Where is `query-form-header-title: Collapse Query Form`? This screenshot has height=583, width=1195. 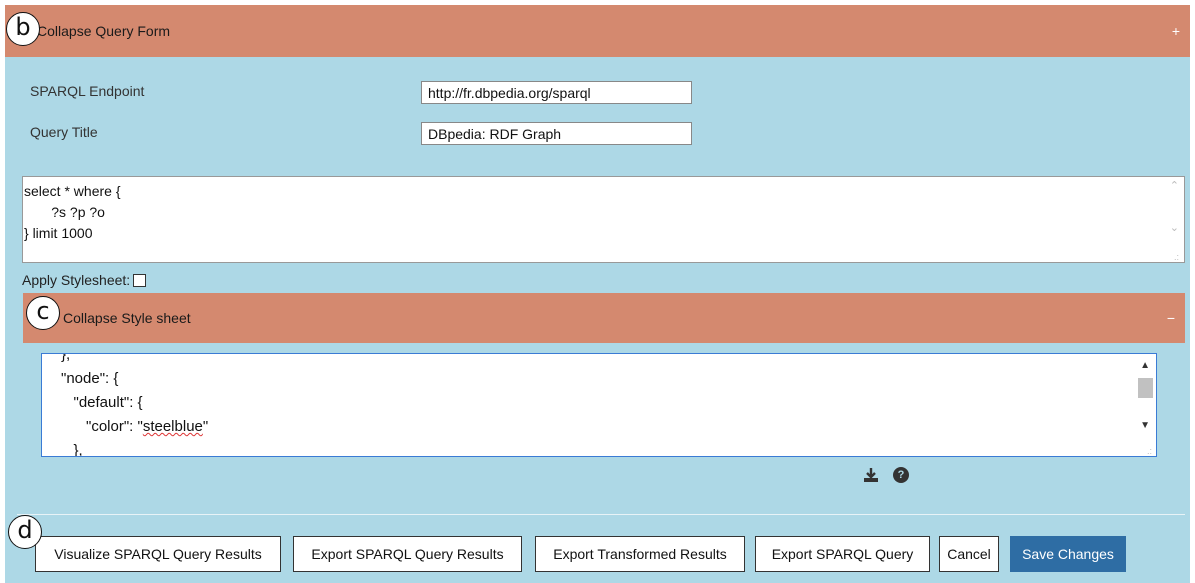 query-form-header-title: Collapse Query Form is located at coordinates (104, 31).